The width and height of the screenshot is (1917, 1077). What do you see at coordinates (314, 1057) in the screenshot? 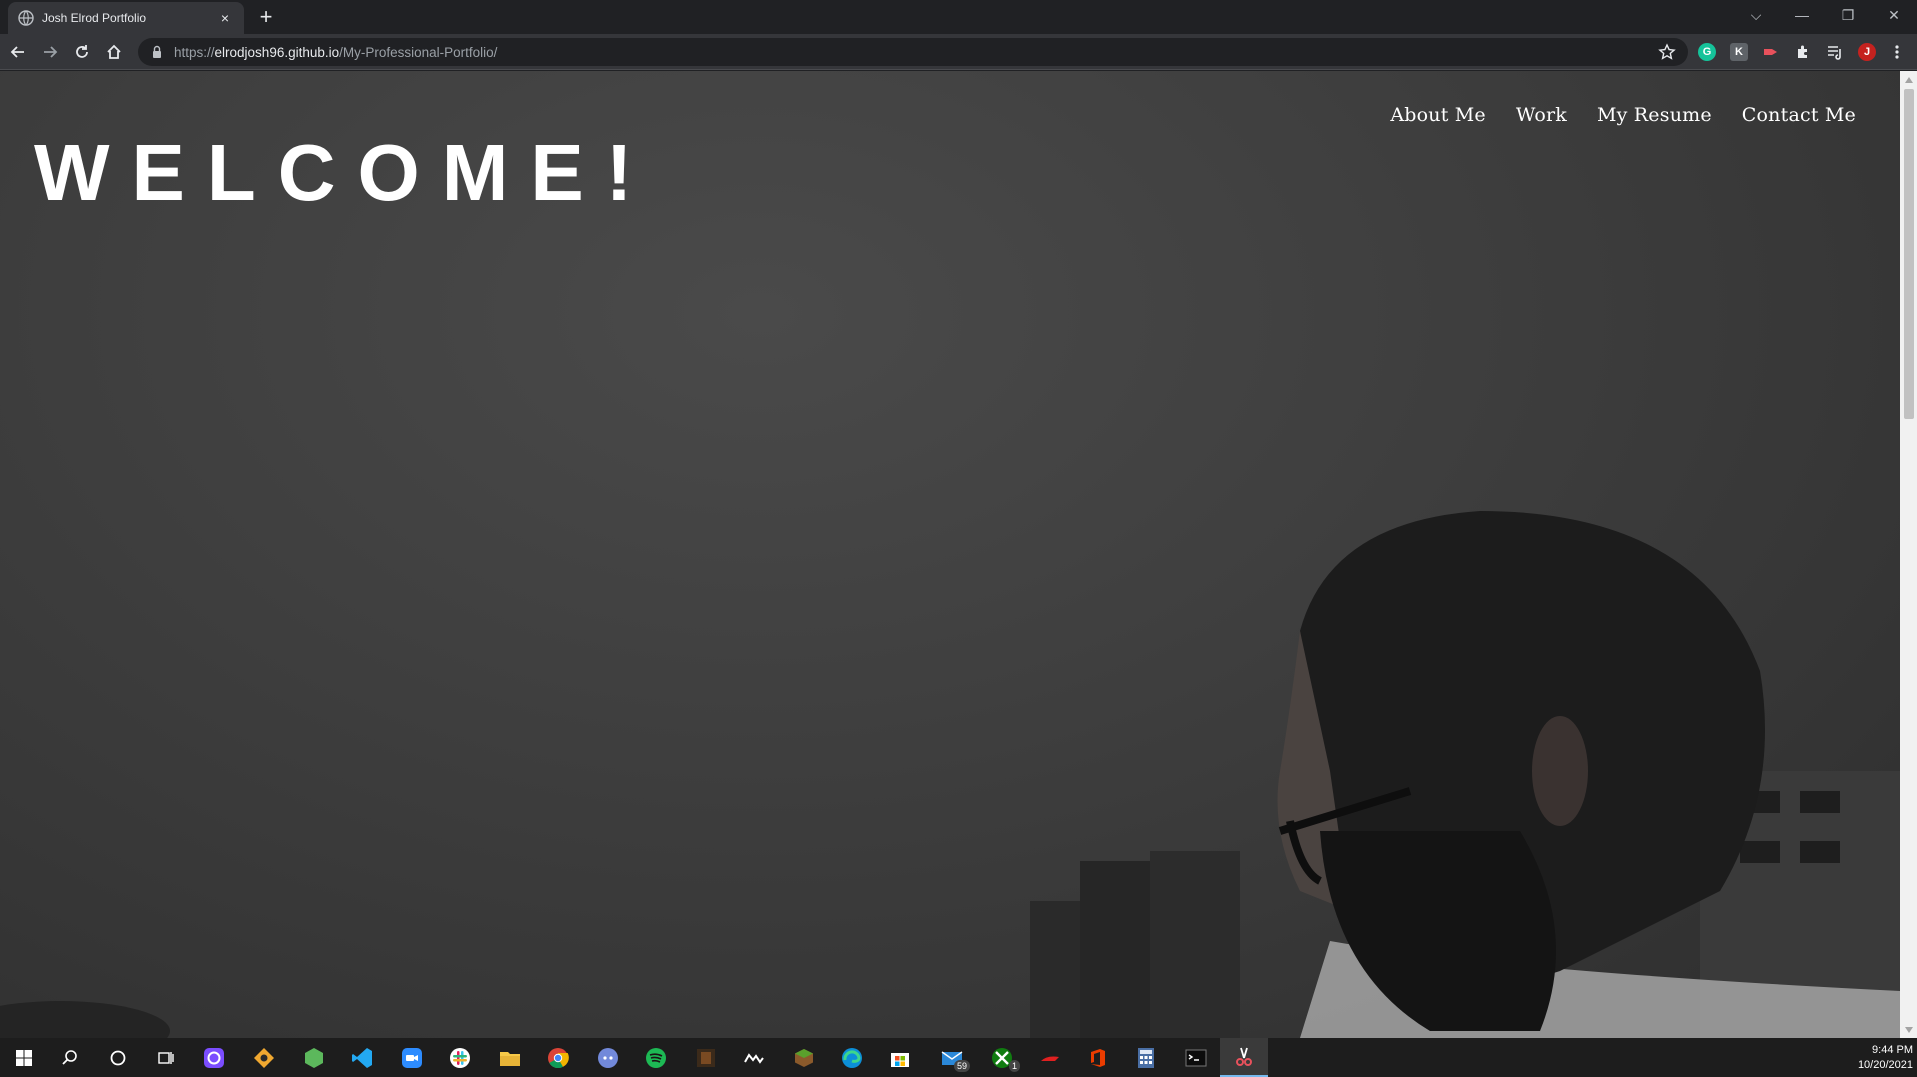
I see `node-green-hex-icon` at bounding box center [314, 1057].